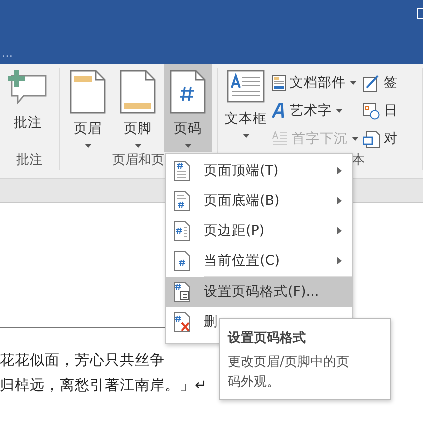  Describe the element at coordinates (358, 161) in the screenshot. I see `group-label: 本` at that location.